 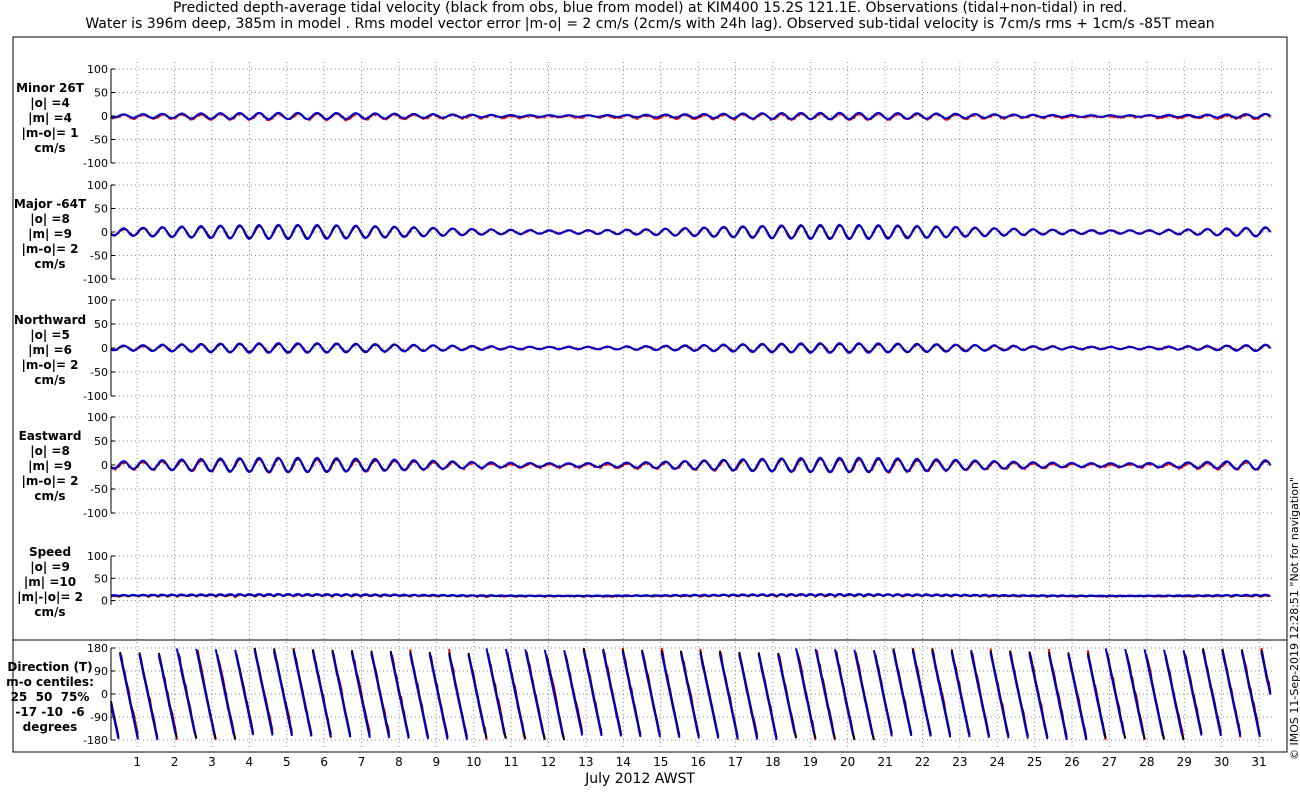 I want to click on panel-label-eastward-error: |m-o|= 2, so click(x=50, y=481).